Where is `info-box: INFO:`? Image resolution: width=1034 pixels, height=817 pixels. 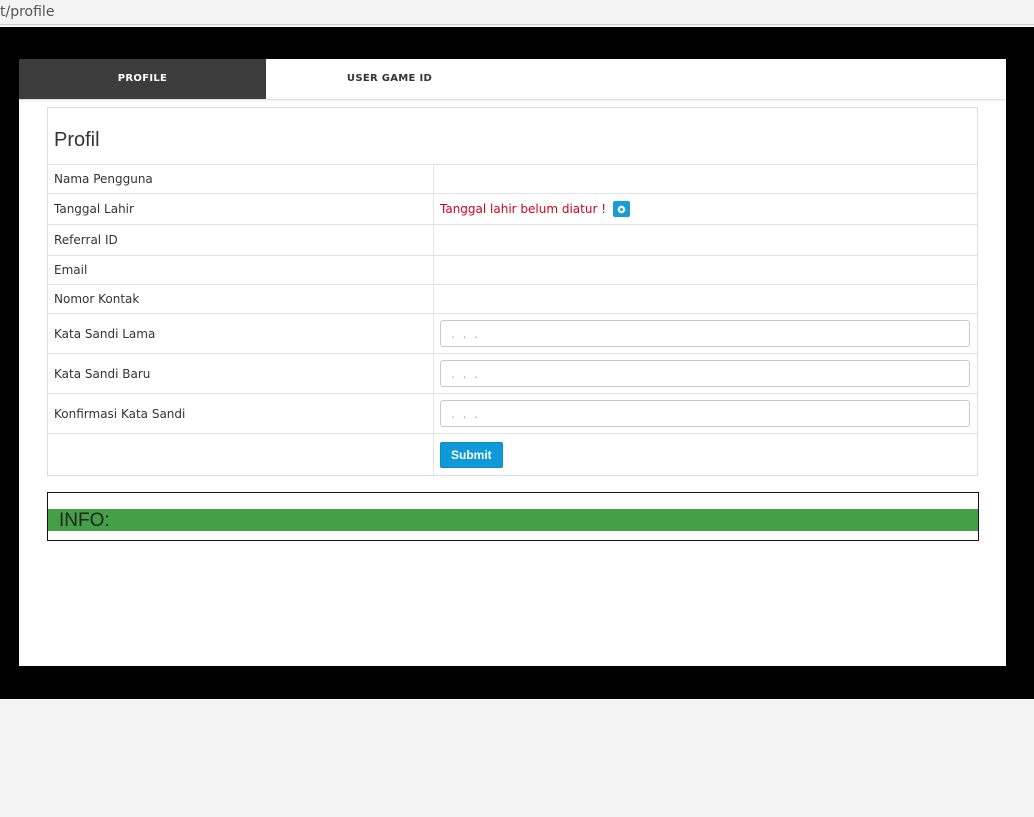 info-box: INFO: is located at coordinates (513, 516).